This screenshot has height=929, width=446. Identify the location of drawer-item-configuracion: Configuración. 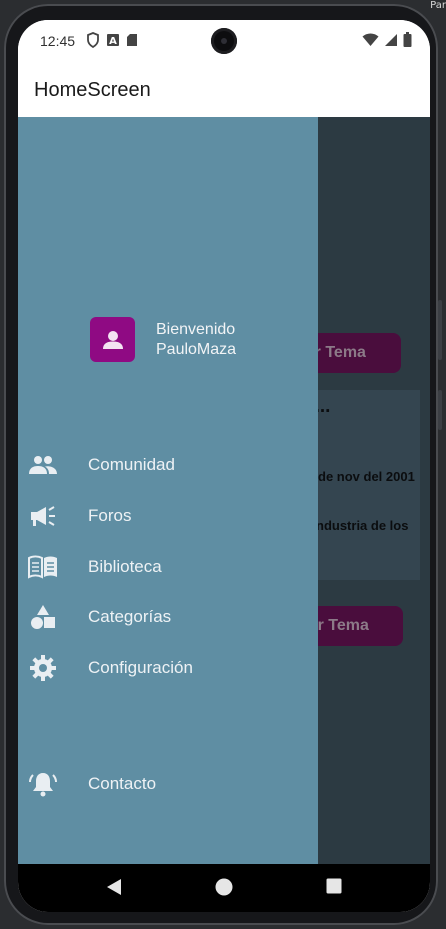
(173, 668).